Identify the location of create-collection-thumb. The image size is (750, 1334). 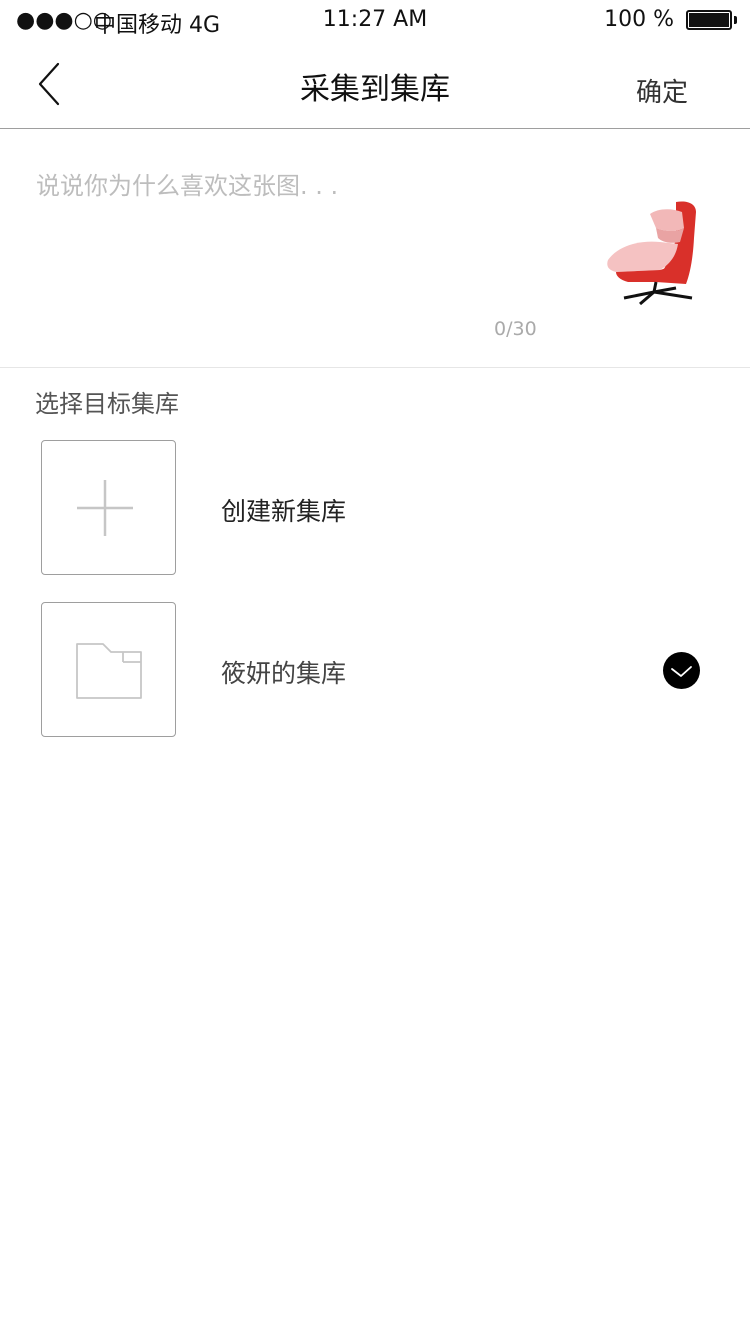
(108, 507).